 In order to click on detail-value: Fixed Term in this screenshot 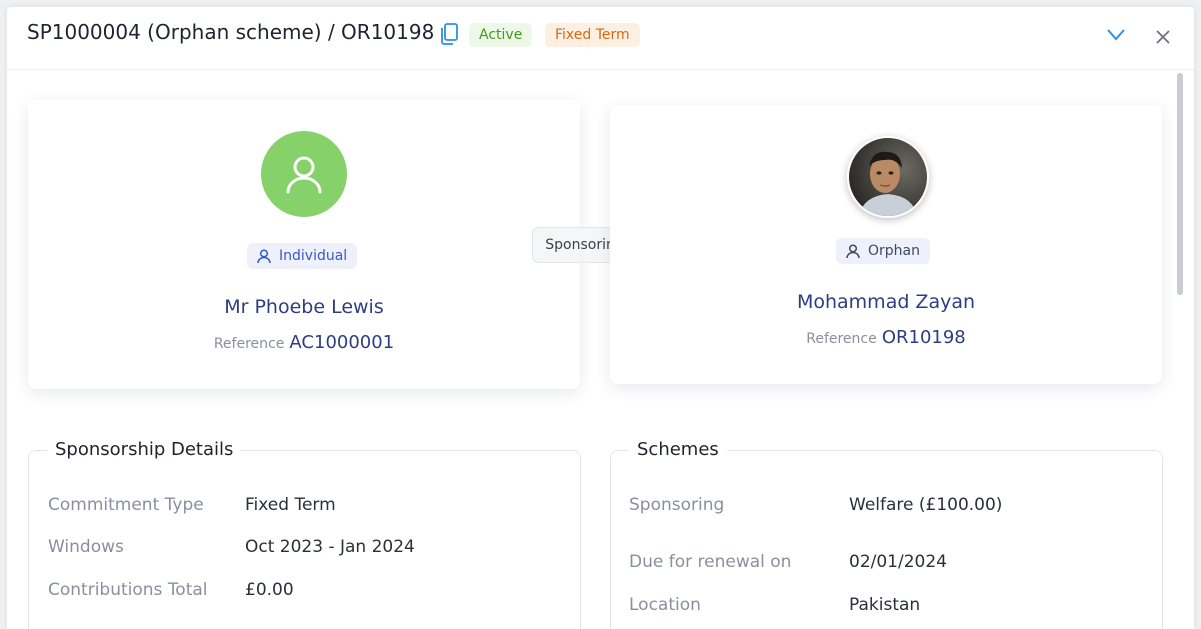, I will do `click(290, 505)`.